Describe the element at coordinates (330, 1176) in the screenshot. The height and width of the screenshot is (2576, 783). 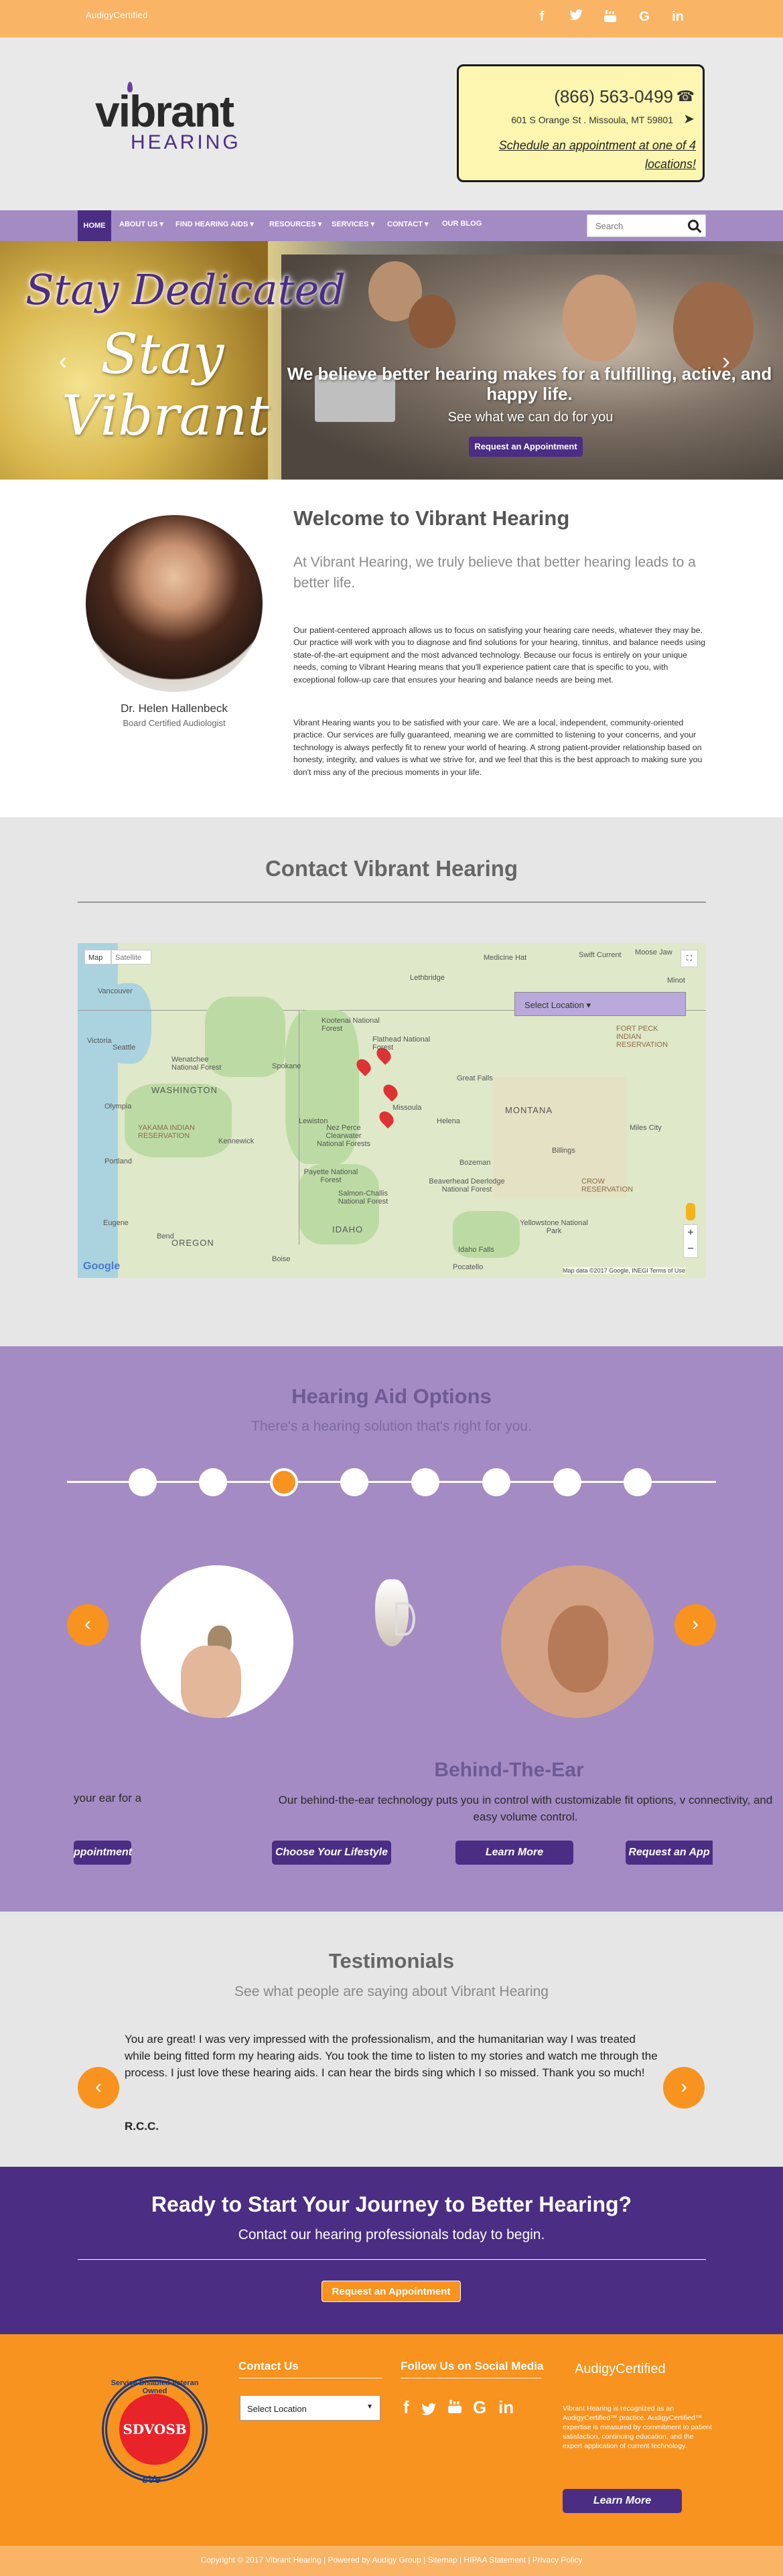
I see `map-label: Payette National Forest` at that location.